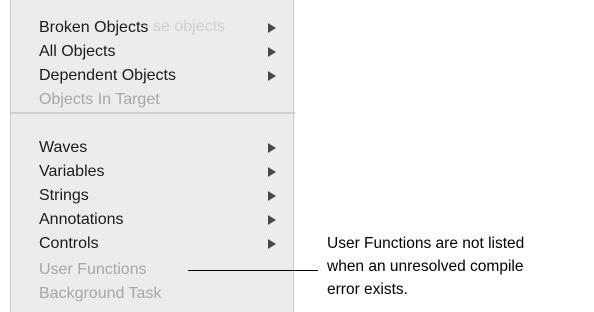  I want to click on callout-line: error exists., so click(367, 289).